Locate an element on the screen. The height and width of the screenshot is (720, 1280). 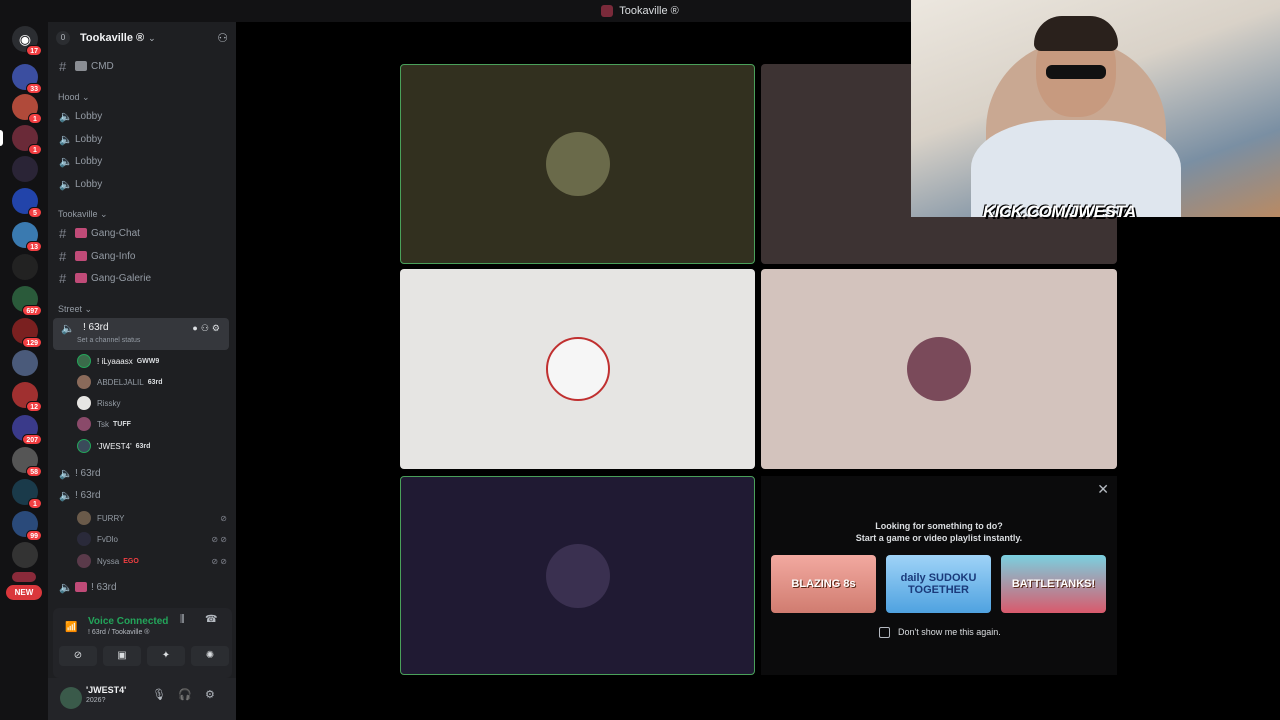
server-icon-7: 697 is located at coordinates (27, 301).